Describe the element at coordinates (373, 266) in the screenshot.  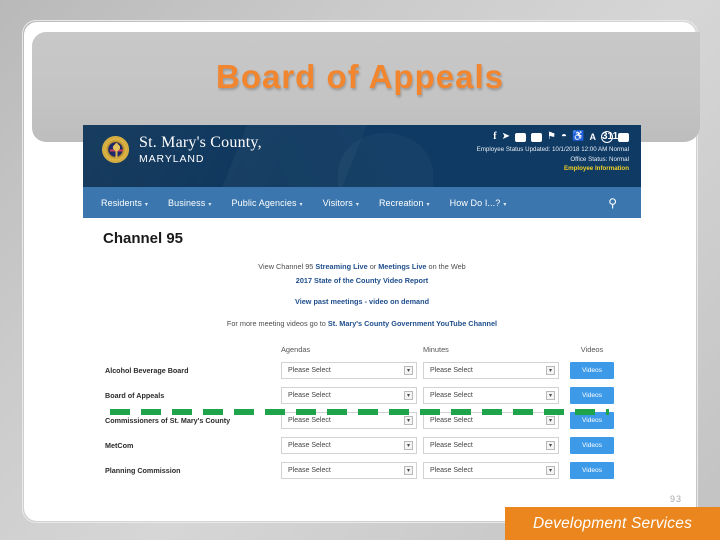
I see `intro-line-1-mid: or` at that location.